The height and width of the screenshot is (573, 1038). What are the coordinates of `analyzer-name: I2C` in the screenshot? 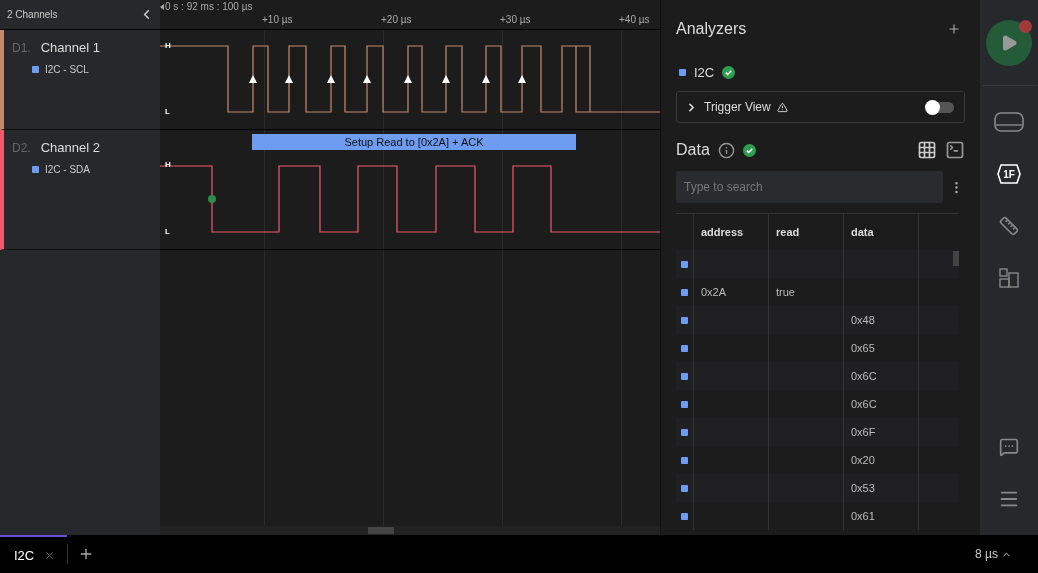 It's located at (704, 72).